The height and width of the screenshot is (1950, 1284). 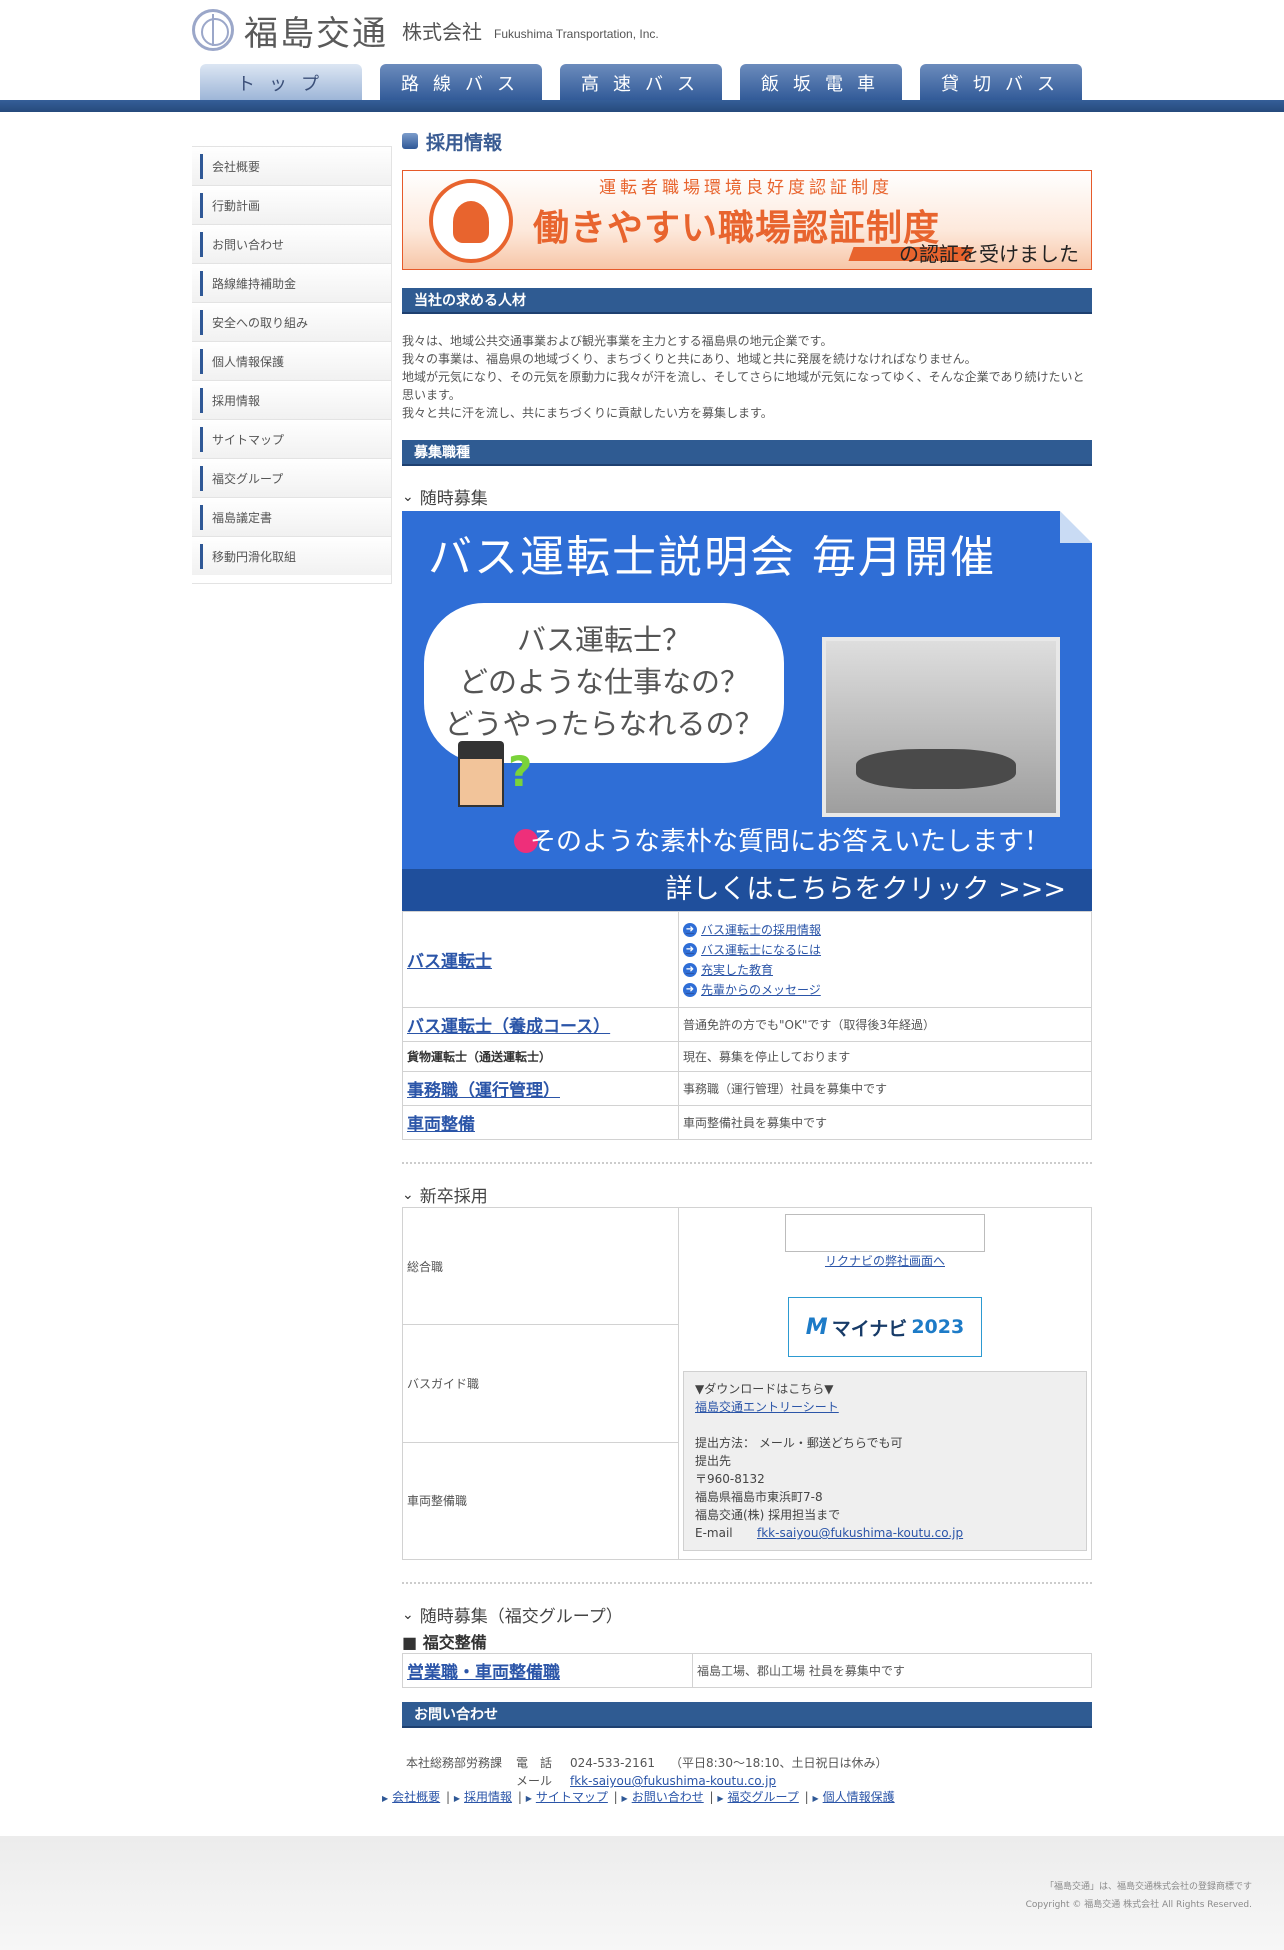 I want to click on tel-number: 024-533-2161, so click(x=613, y=1763).